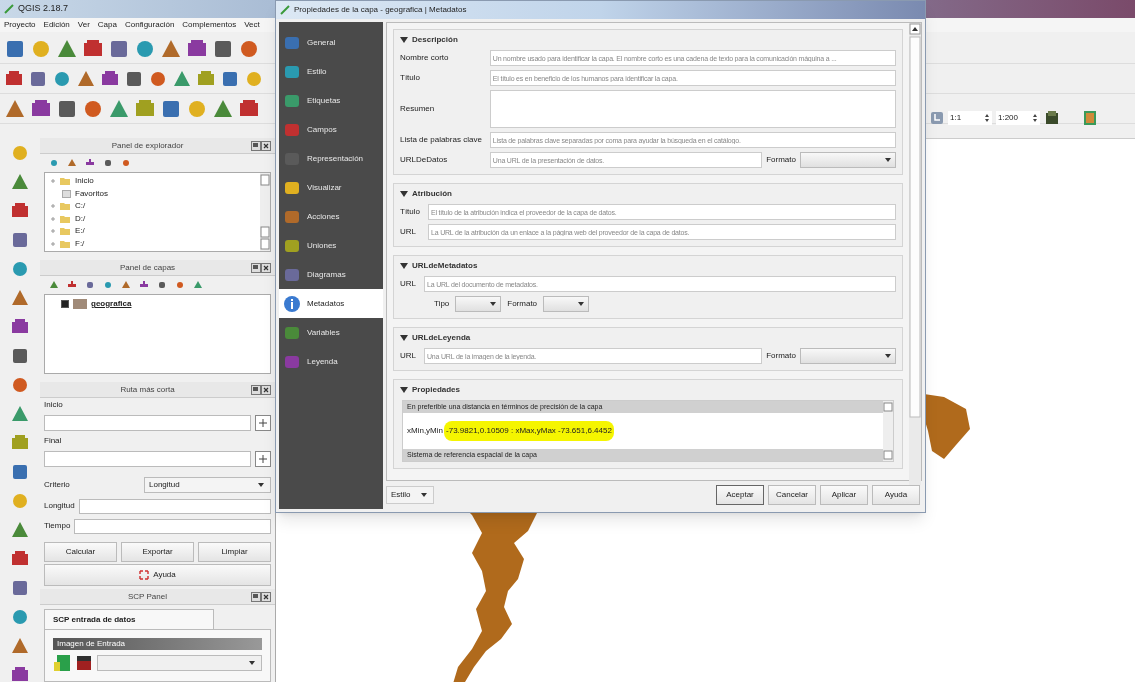 The height and width of the screenshot is (682, 1135). I want to click on field-label: Resumen, so click(418, 109).